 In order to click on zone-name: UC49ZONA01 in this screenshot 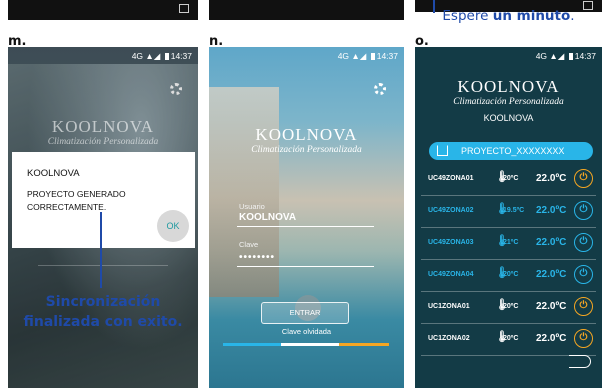, I will do `click(451, 178)`.